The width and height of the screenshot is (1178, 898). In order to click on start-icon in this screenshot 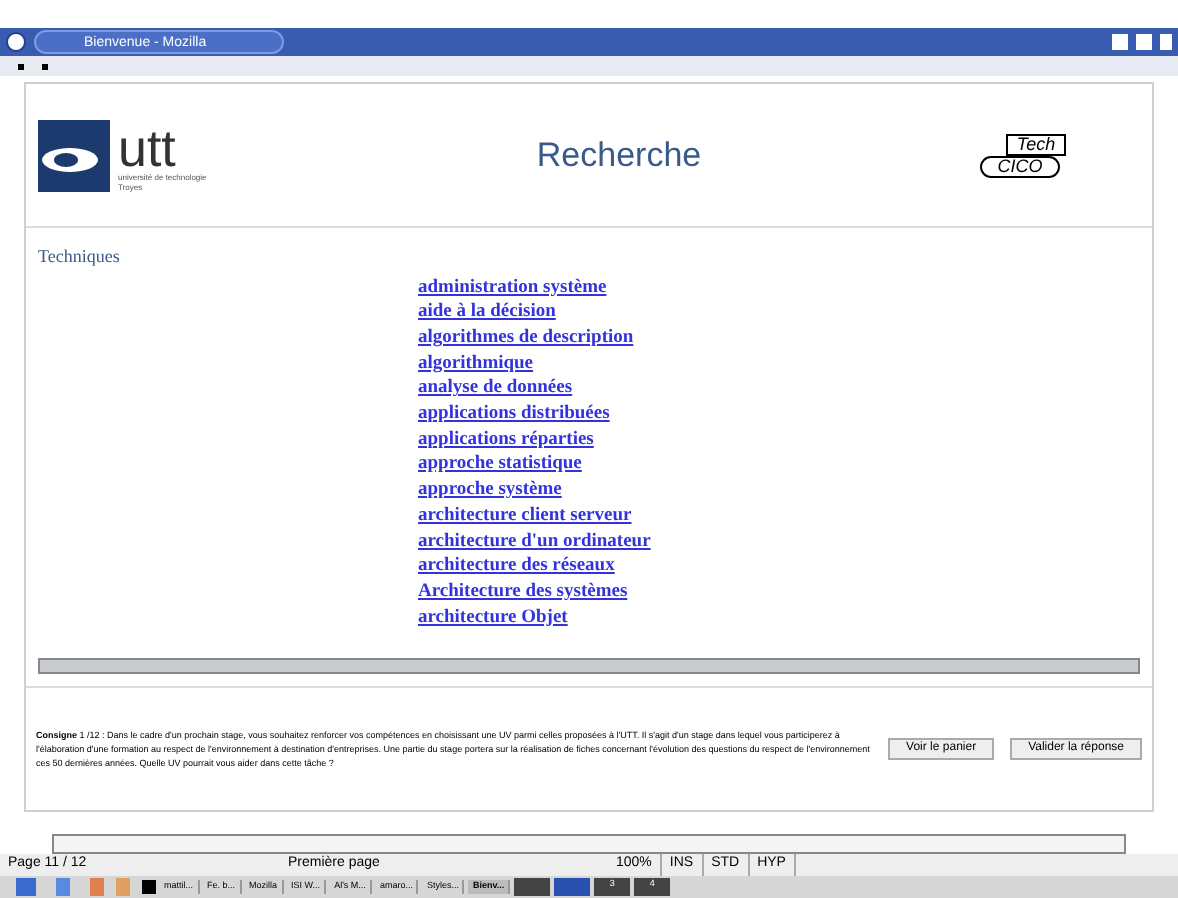, I will do `click(26, 887)`.